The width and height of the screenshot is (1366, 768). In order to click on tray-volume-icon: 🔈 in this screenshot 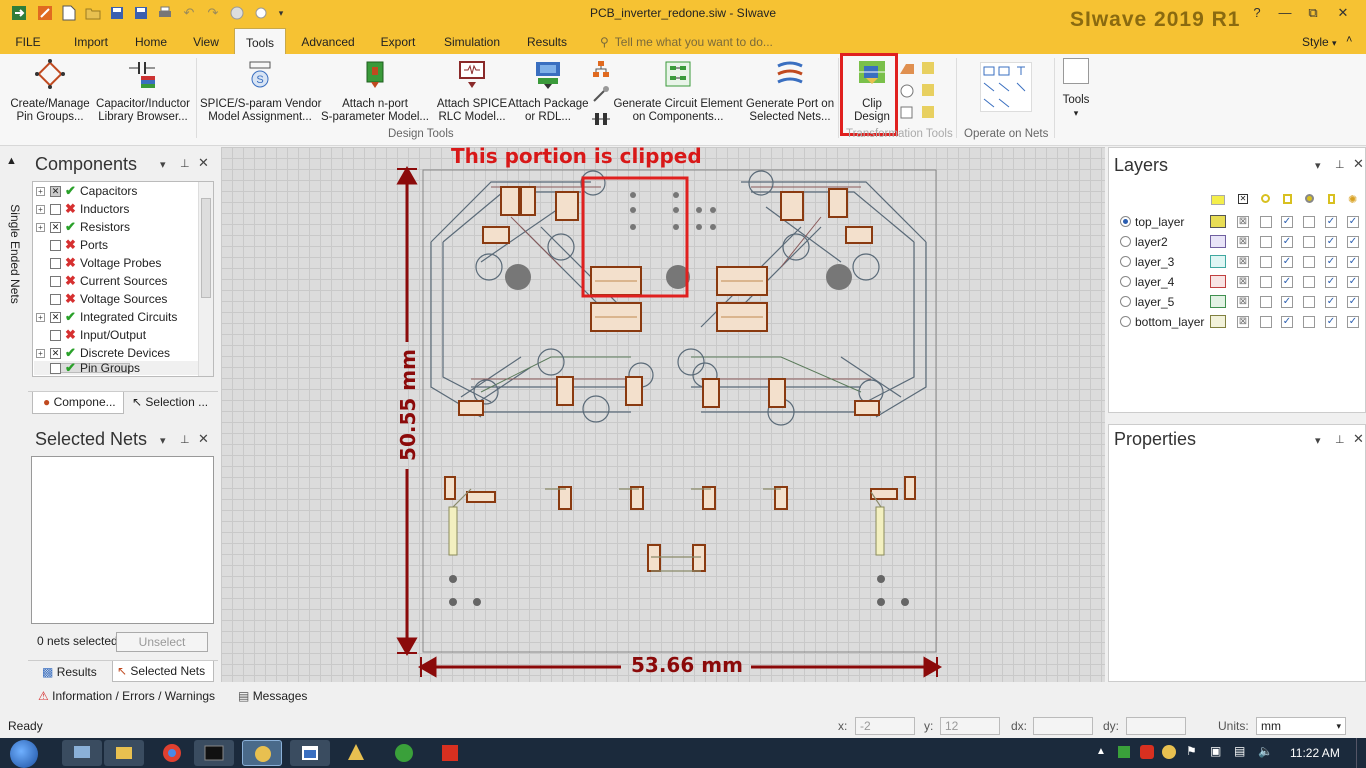, I will do `click(1265, 751)`.